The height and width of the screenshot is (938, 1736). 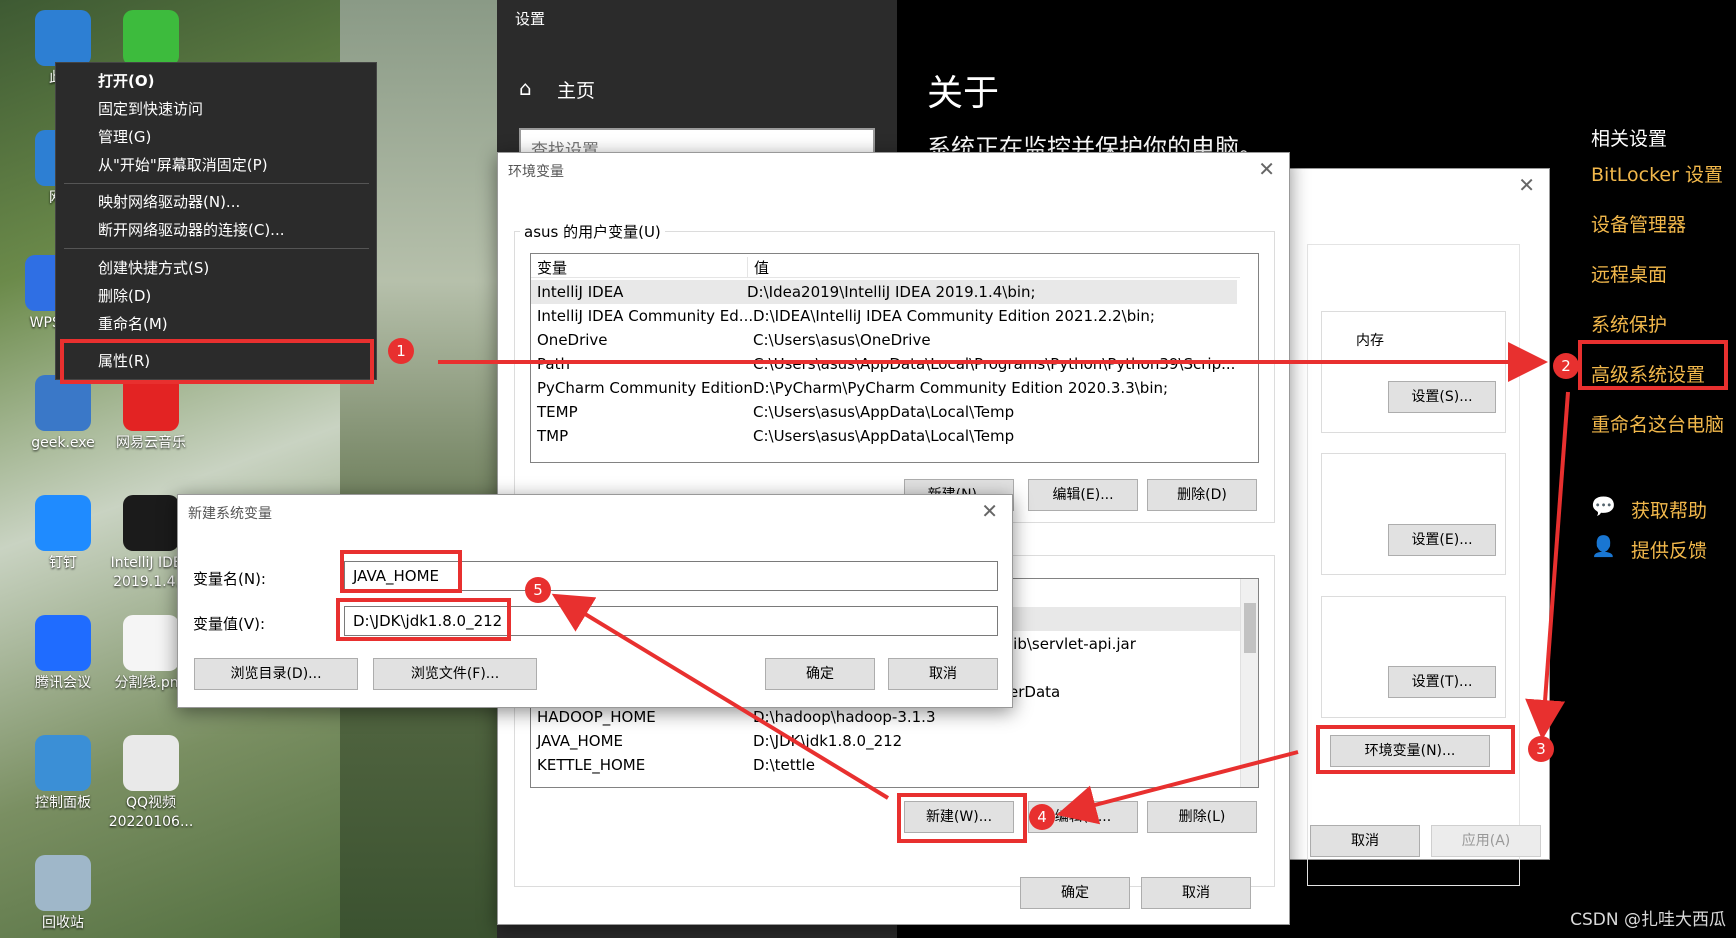 I want to click on step-badge-3: 3, so click(x=1541, y=749).